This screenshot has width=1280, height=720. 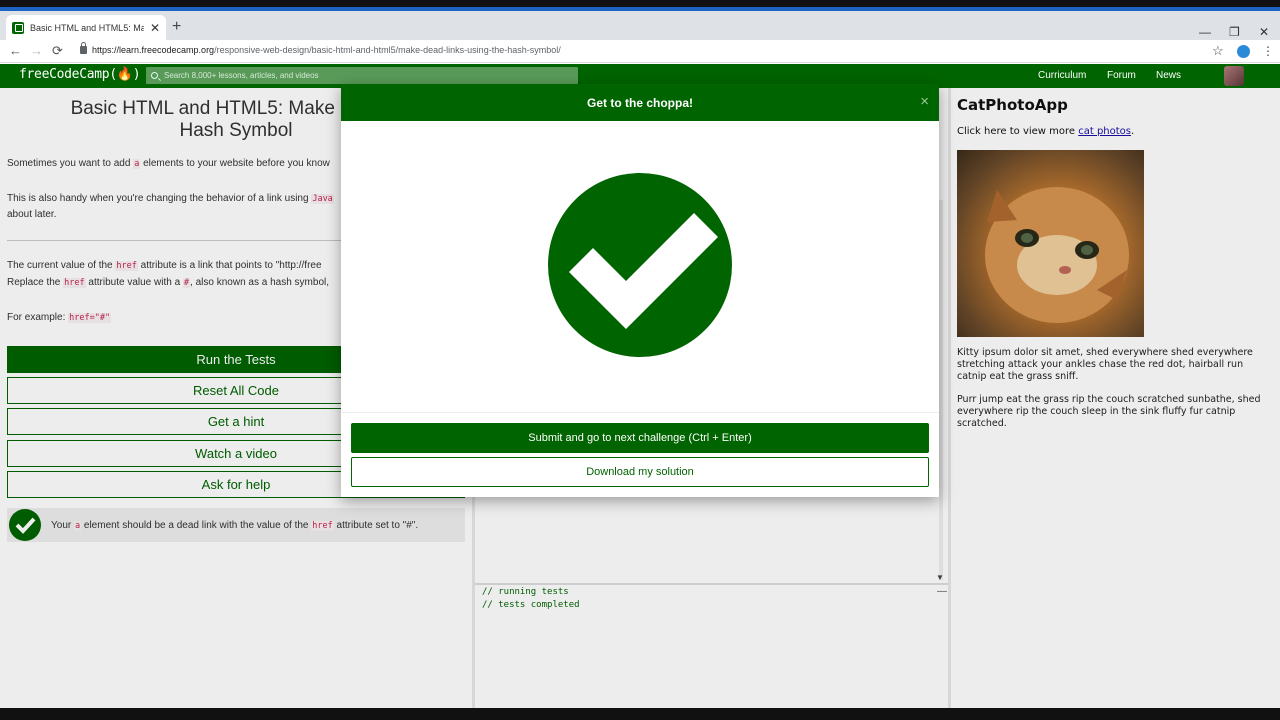 I want to click on search-icon, so click(x=154, y=75).